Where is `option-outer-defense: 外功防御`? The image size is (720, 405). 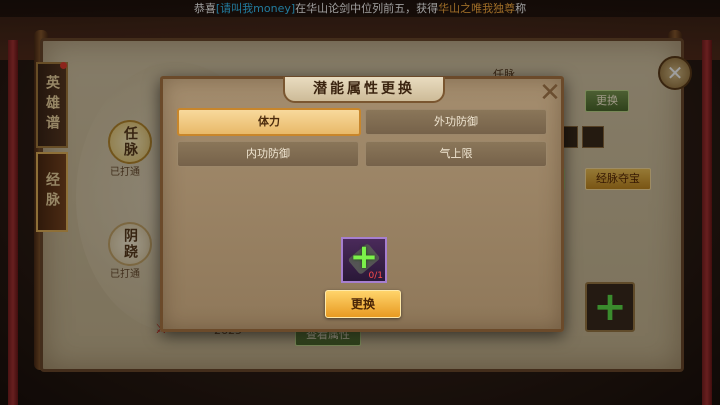 option-outer-defense: 外功防御 is located at coordinates (456, 122).